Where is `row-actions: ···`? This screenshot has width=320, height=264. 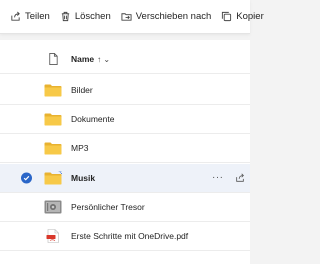 row-actions: ··· is located at coordinates (228, 178).